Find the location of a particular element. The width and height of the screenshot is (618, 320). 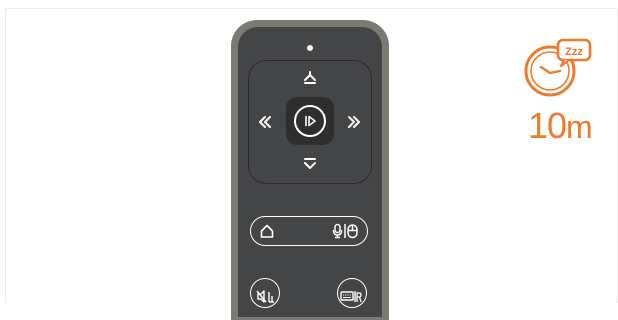

microphone-mouse-icon is located at coordinates (346, 231).